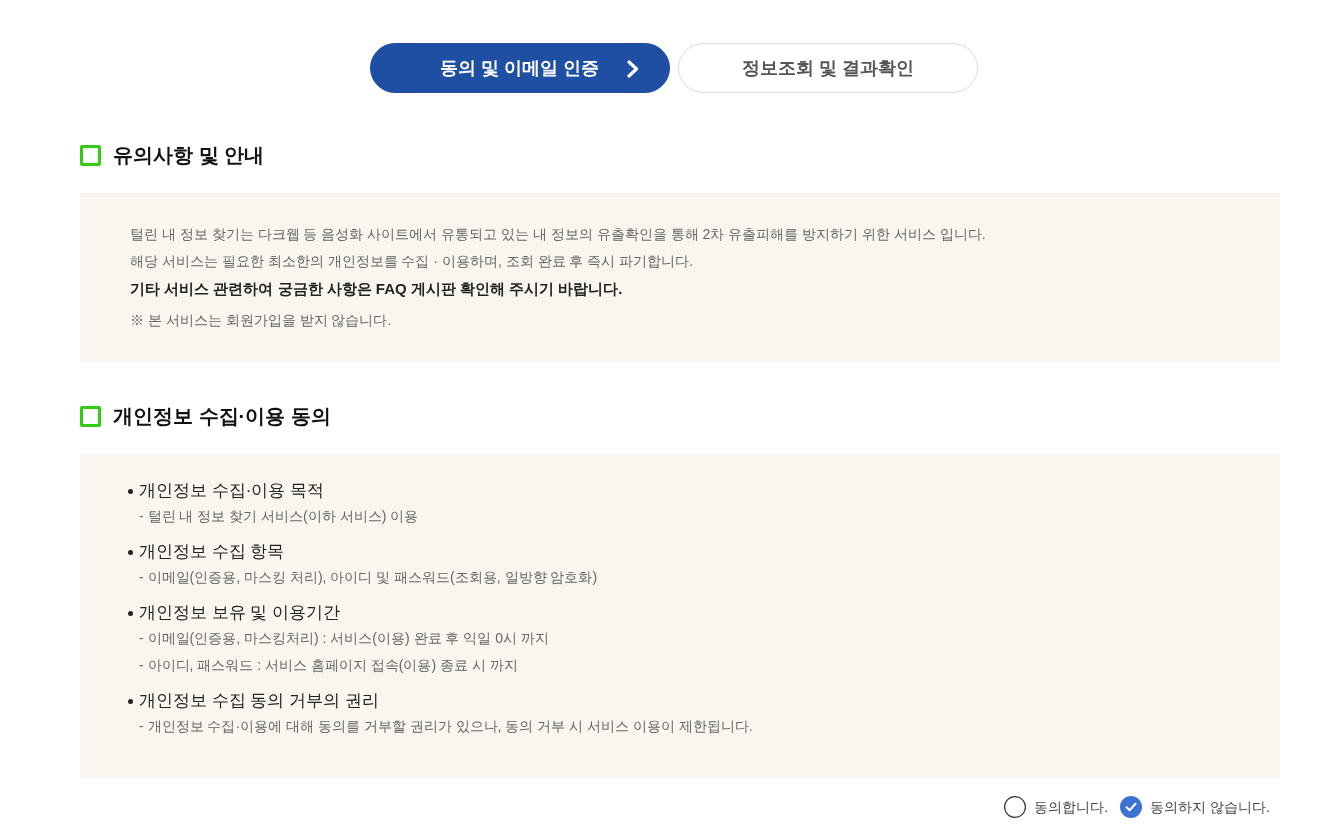 This screenshot has width=1337, height=827. Describe the element at coordinates (328, 665) in the screenshot. I see `item-detail: - 아이디, 패스워드 : 서비스 홈페이지 접속(이용) 종료 시 까지` at that location.